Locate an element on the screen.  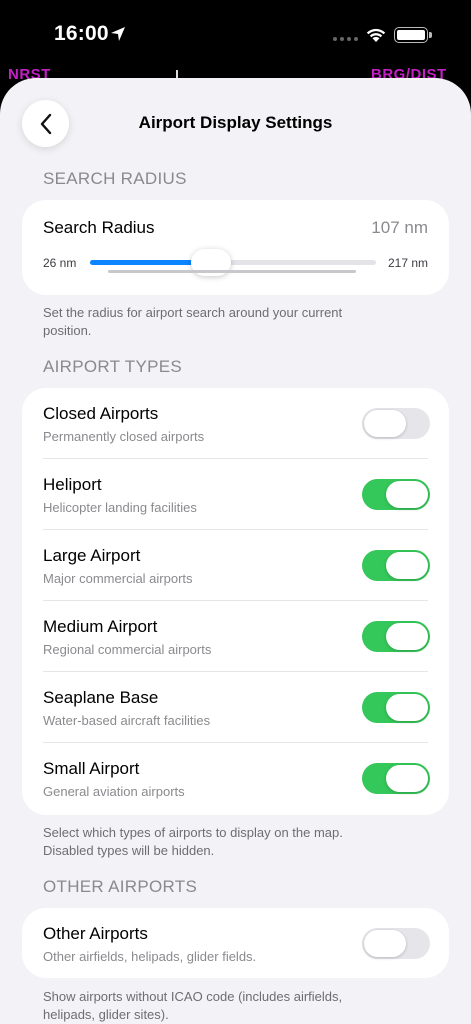
small-airport-toggle is located at coordinates (396, 778).